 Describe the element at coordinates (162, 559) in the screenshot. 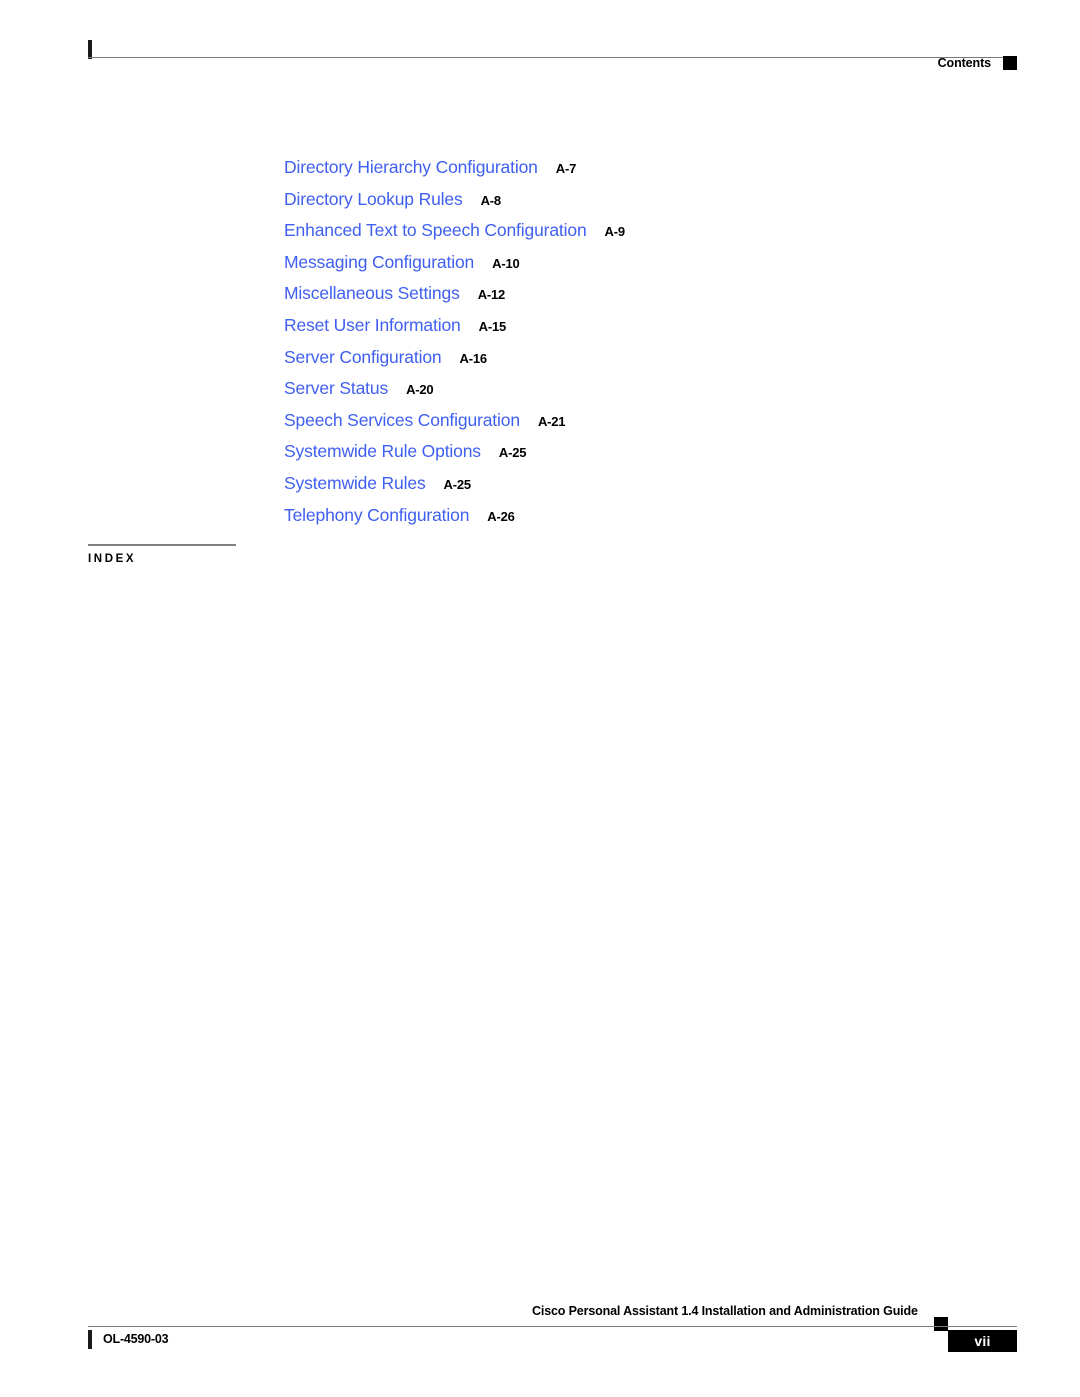

I see `index-label: INDEX` at that location.